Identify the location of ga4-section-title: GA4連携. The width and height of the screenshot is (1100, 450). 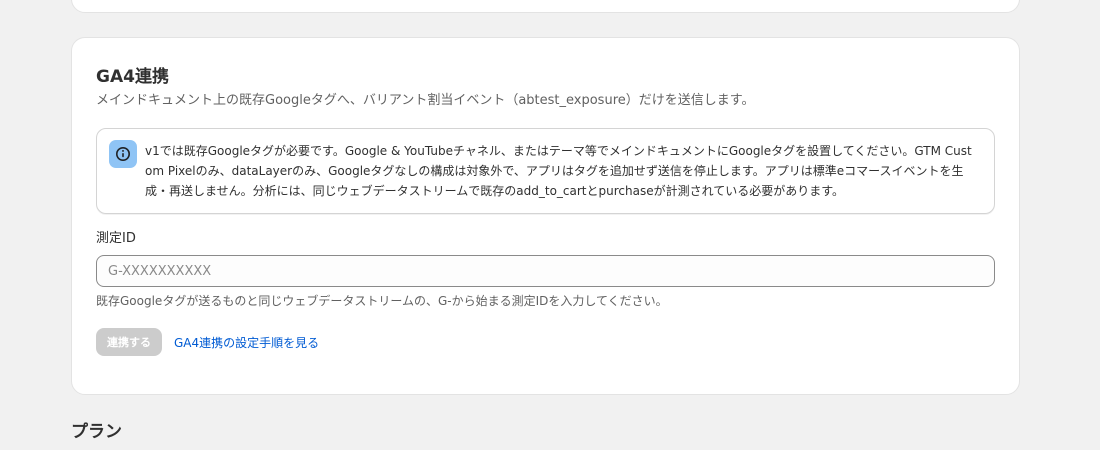
(132, 77).